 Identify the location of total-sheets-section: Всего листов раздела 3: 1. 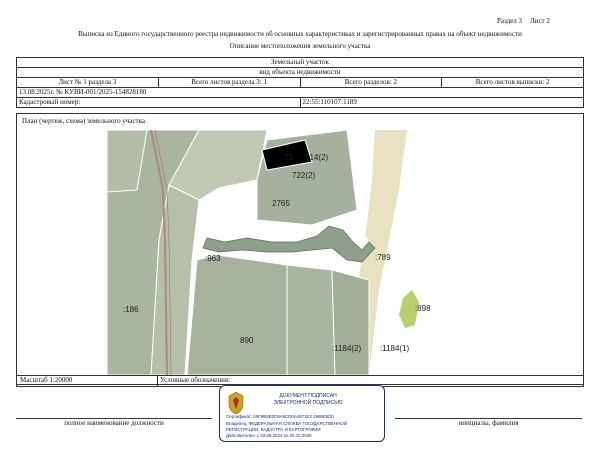
(229, 82).